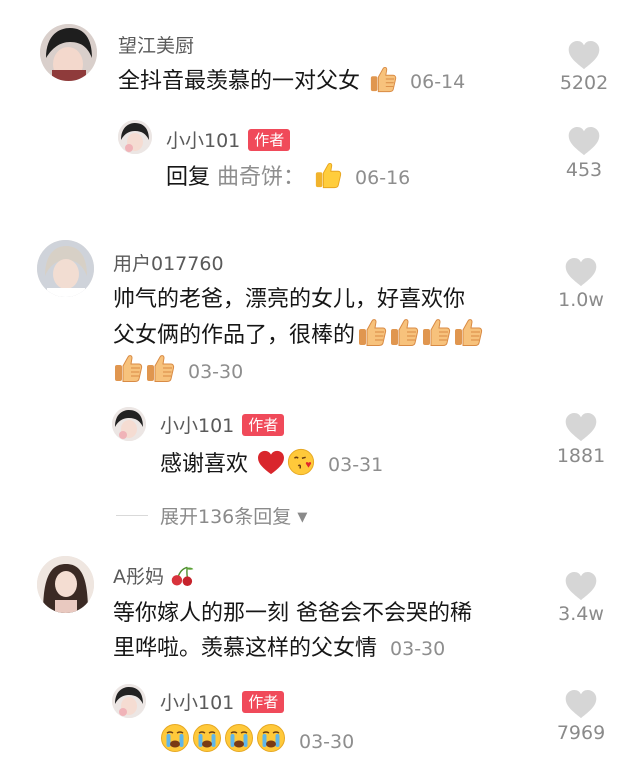 The width and height of the screenshot is (640, 763). Describe the element at coordinates (301, 462) in the screenshot. I see `kissing-face-emoji` at that location.